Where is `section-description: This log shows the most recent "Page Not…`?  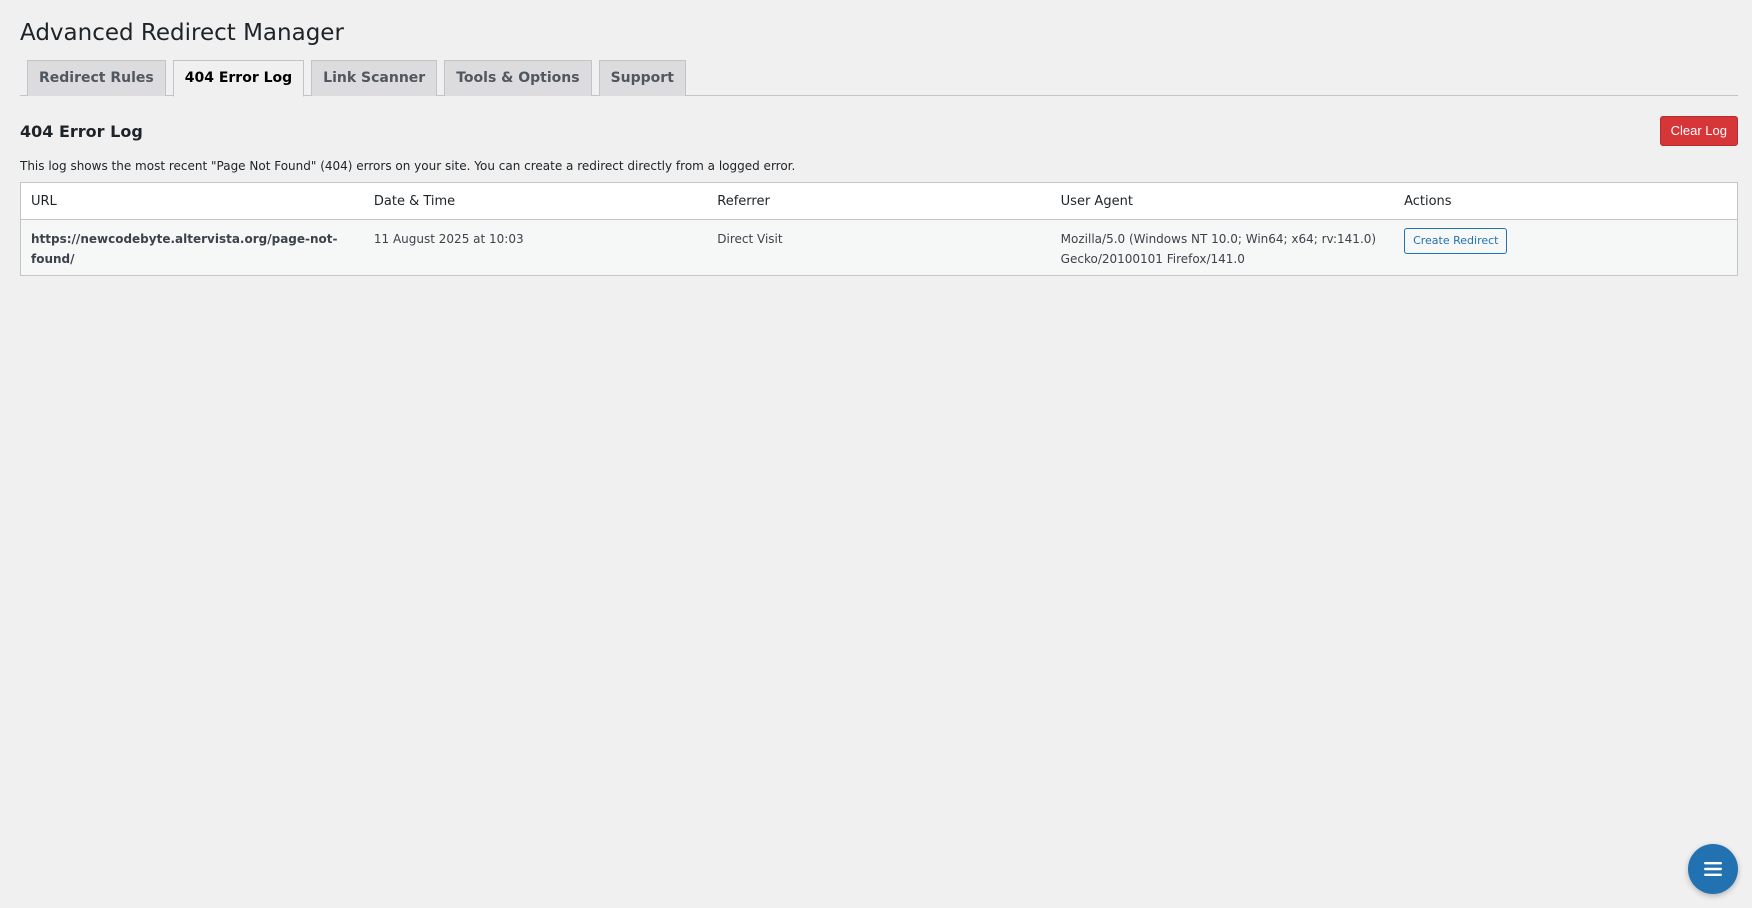
section-description: This log shows the most recent "Page Not… is located at coordinates (408, 166).